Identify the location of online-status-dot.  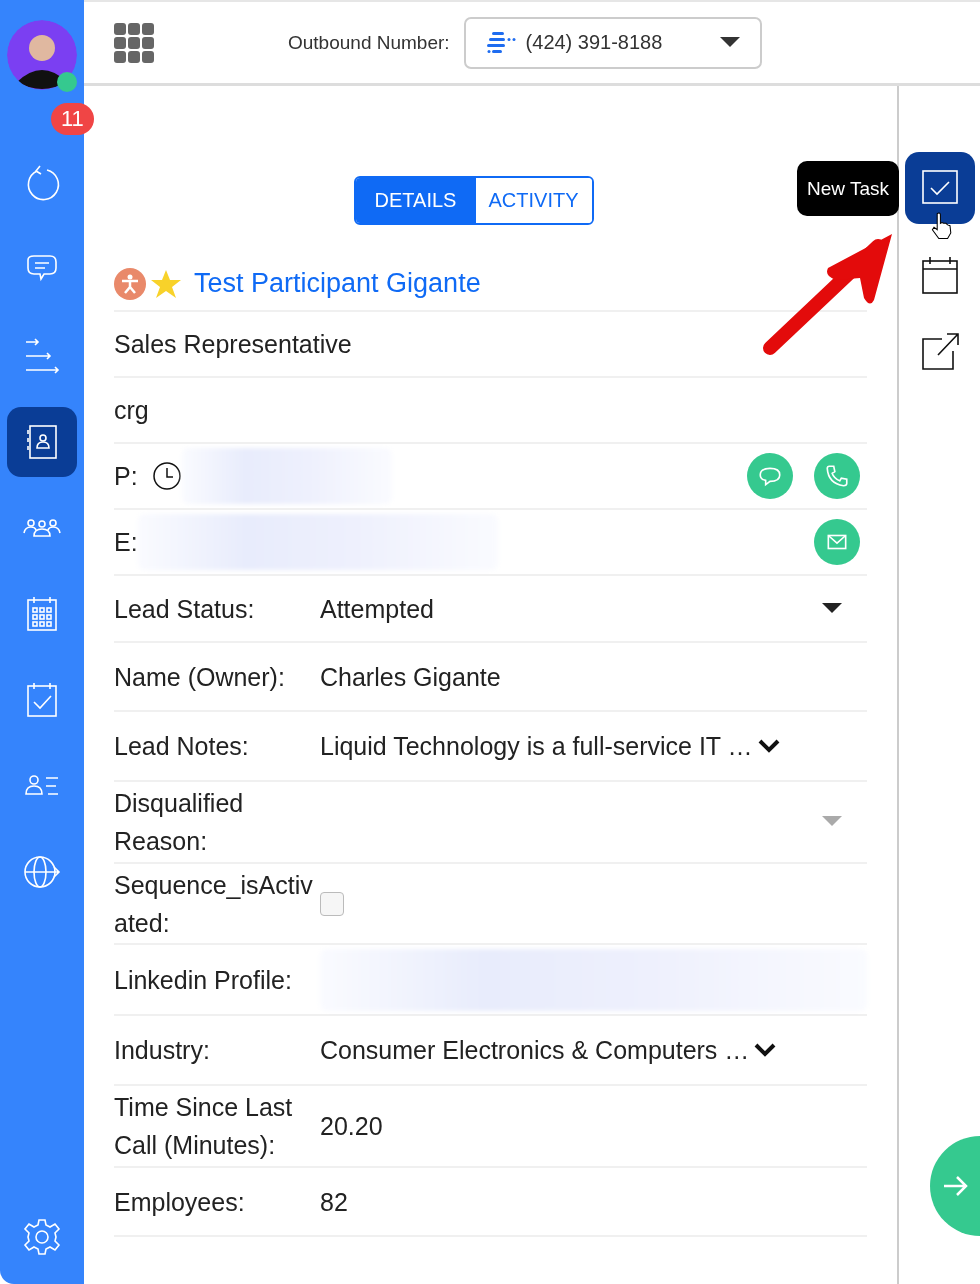
(67, 82).